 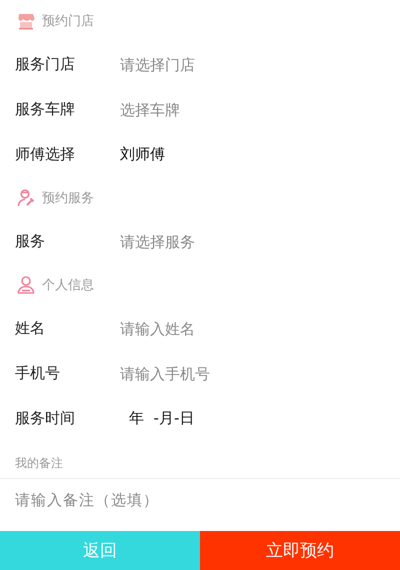 I want to click on input-field: 请输入手机号, so click(x=220, y=373).